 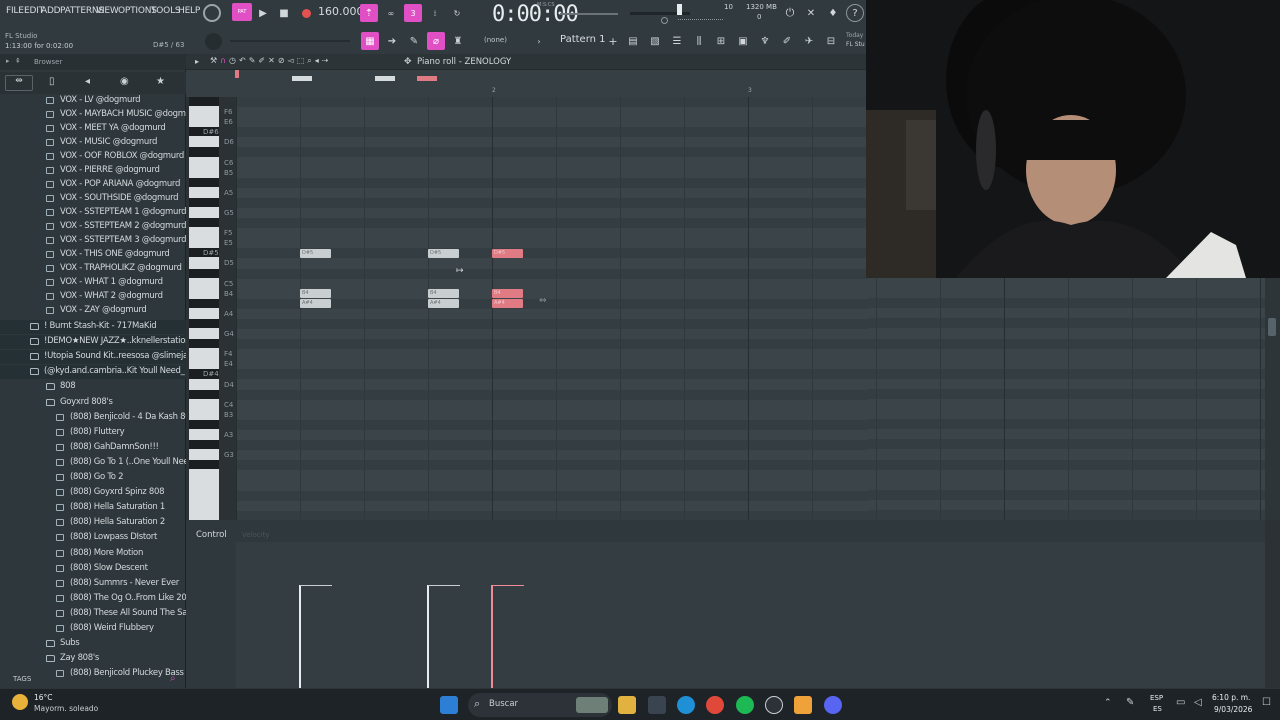 I want to click on windows-start-icon, so click(x=449, y=705).